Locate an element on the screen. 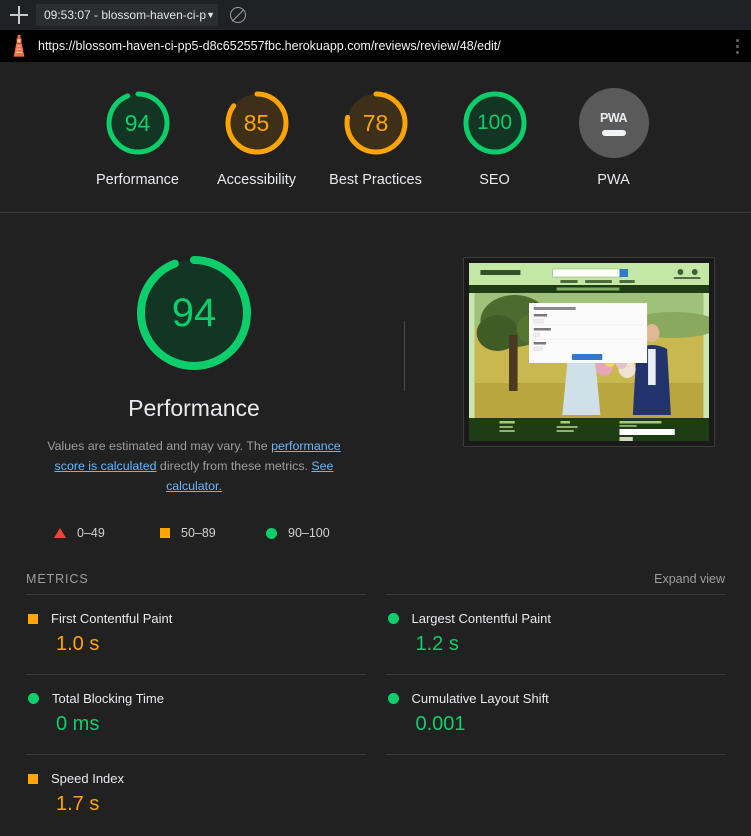 The height and width of the screenshot is (836, 751). metric-placeholder is located at coordinates (555, 794).